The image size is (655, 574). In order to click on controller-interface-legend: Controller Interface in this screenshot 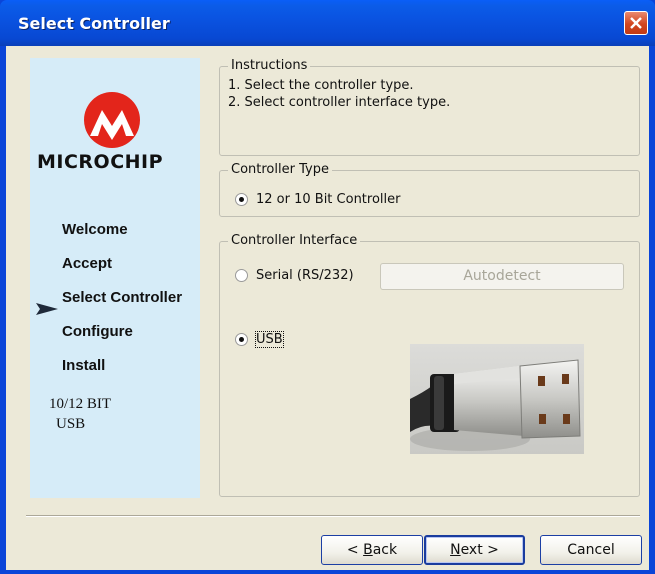, I will do `click(294, 240)`.